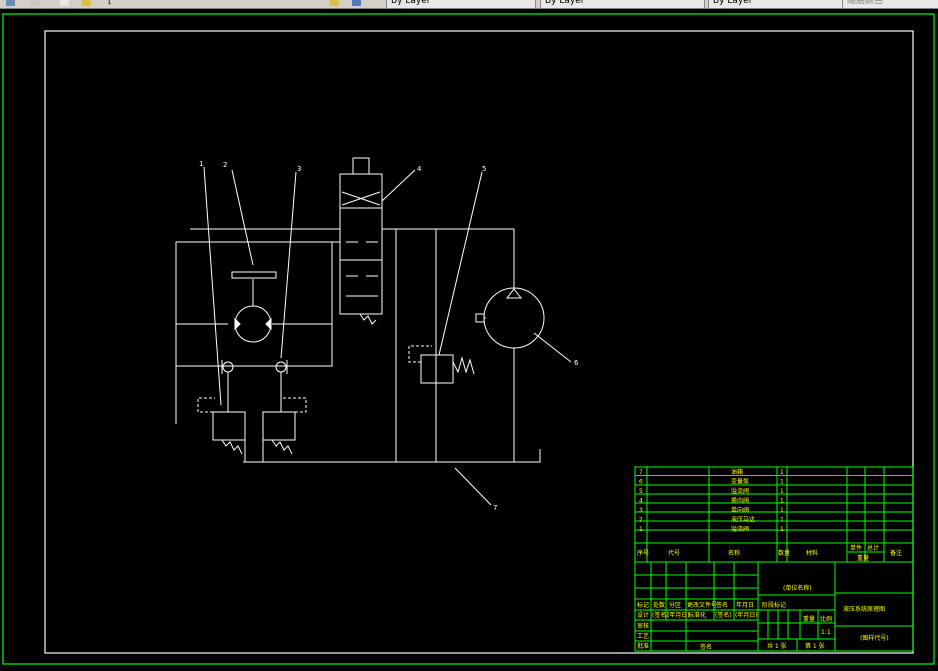  What do you see at coordinates (641, 501) in the screenshot?
I see `parts-row-no: 4` at bounding box center [641, 501].